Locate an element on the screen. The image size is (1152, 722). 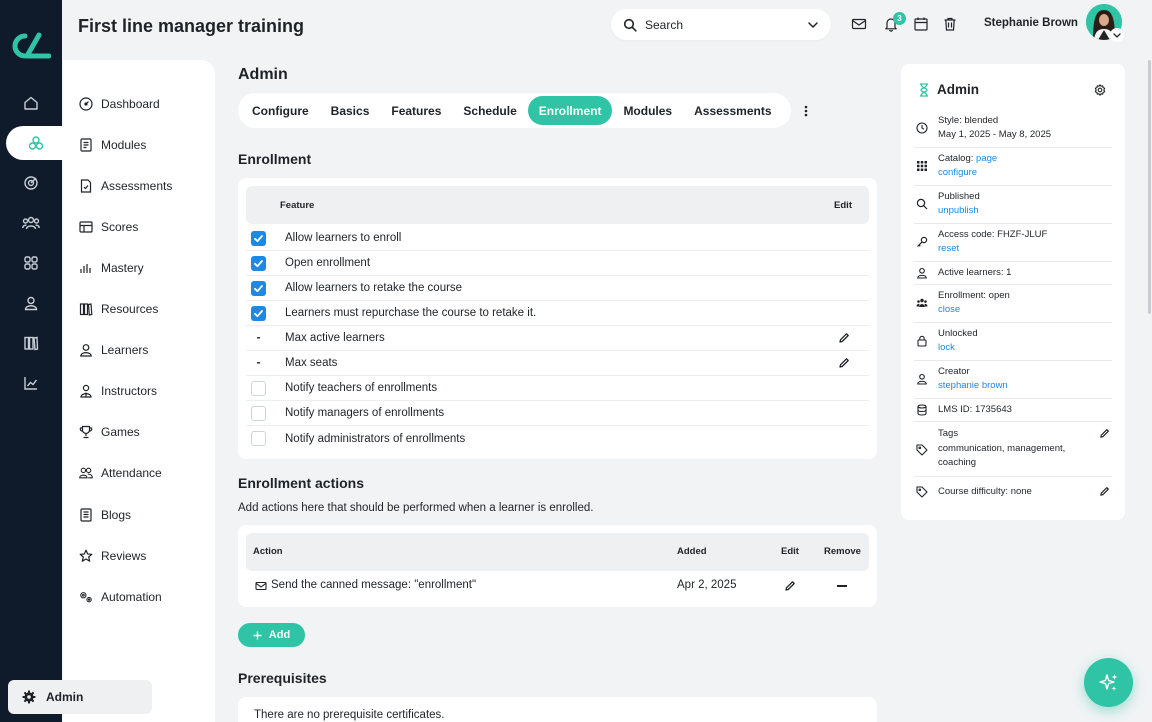
subnav-item-instructors: Instructors is located at coordinates (118, 391).